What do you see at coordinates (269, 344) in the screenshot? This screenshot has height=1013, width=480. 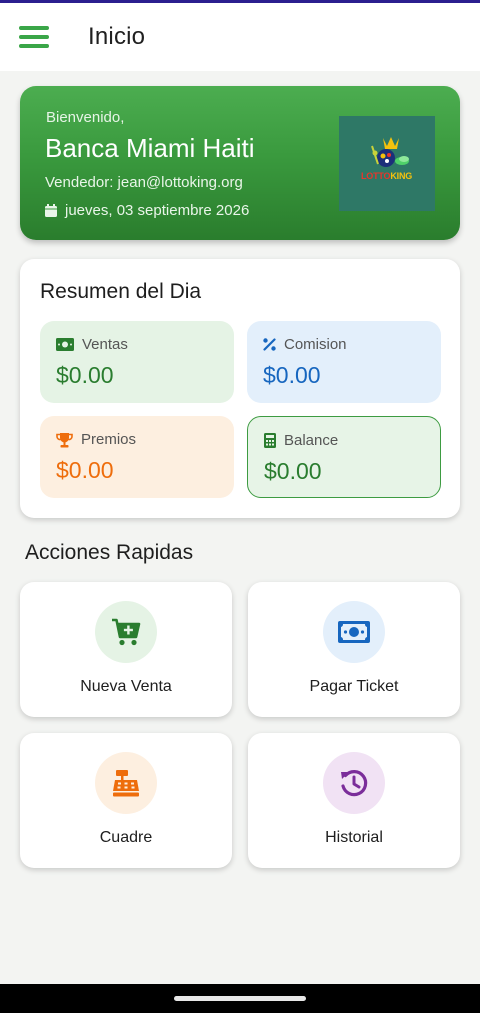 I see `percent-icon` at bounding box center [269, 344].